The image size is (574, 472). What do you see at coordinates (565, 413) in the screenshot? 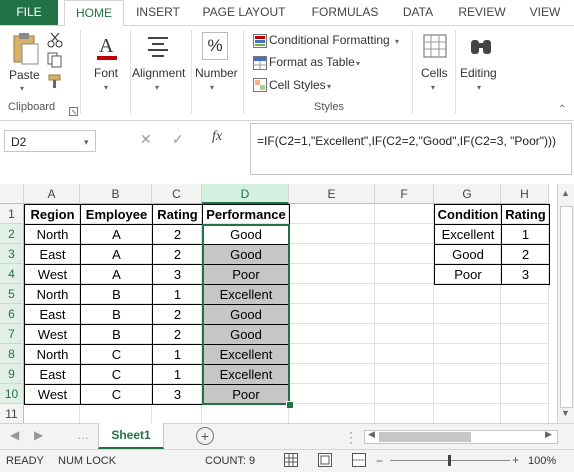
I see `scroll-down-icon: ▼` at bounding box center [565, 413].